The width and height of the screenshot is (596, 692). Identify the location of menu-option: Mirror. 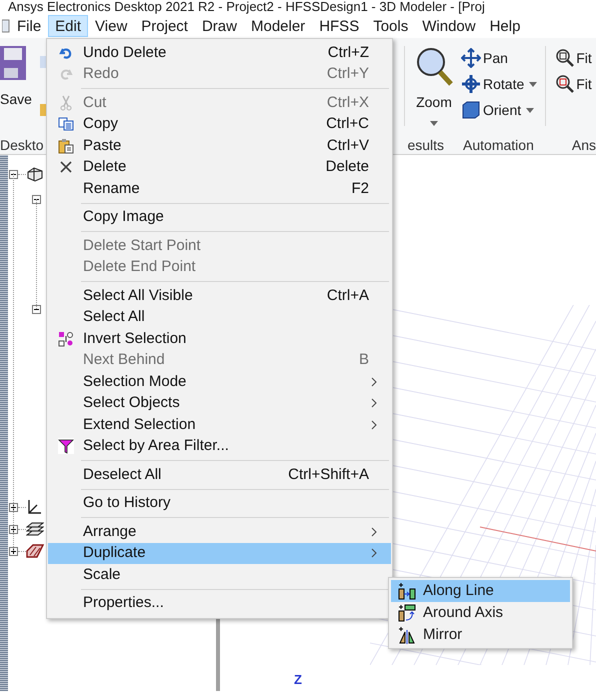
(480, 635).